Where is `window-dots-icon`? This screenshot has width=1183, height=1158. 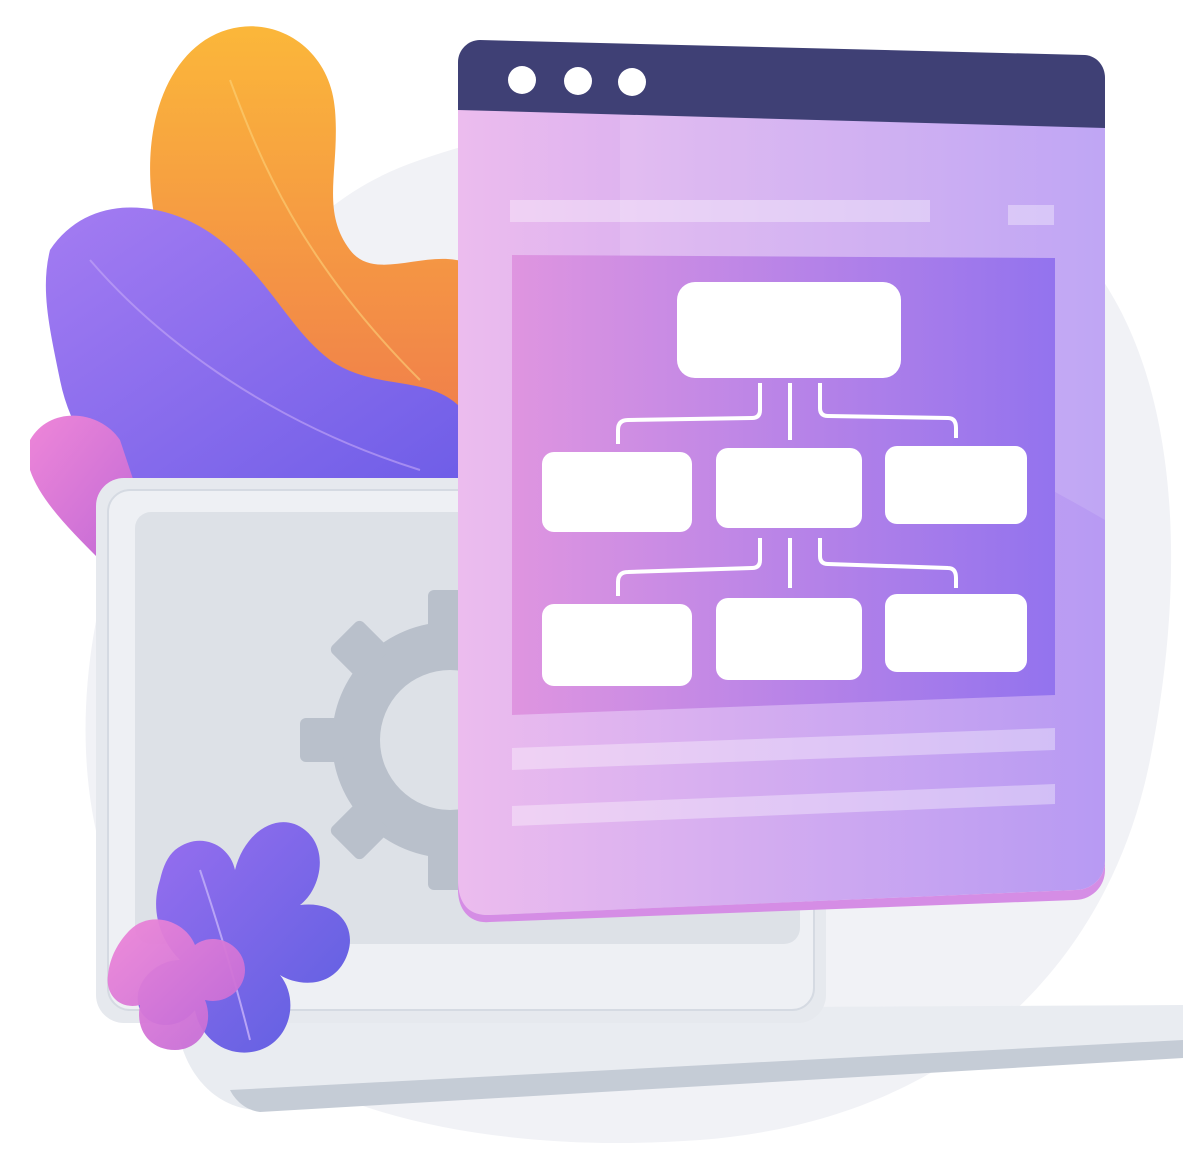
window-dots-icon is located at coordinates (577, 81).